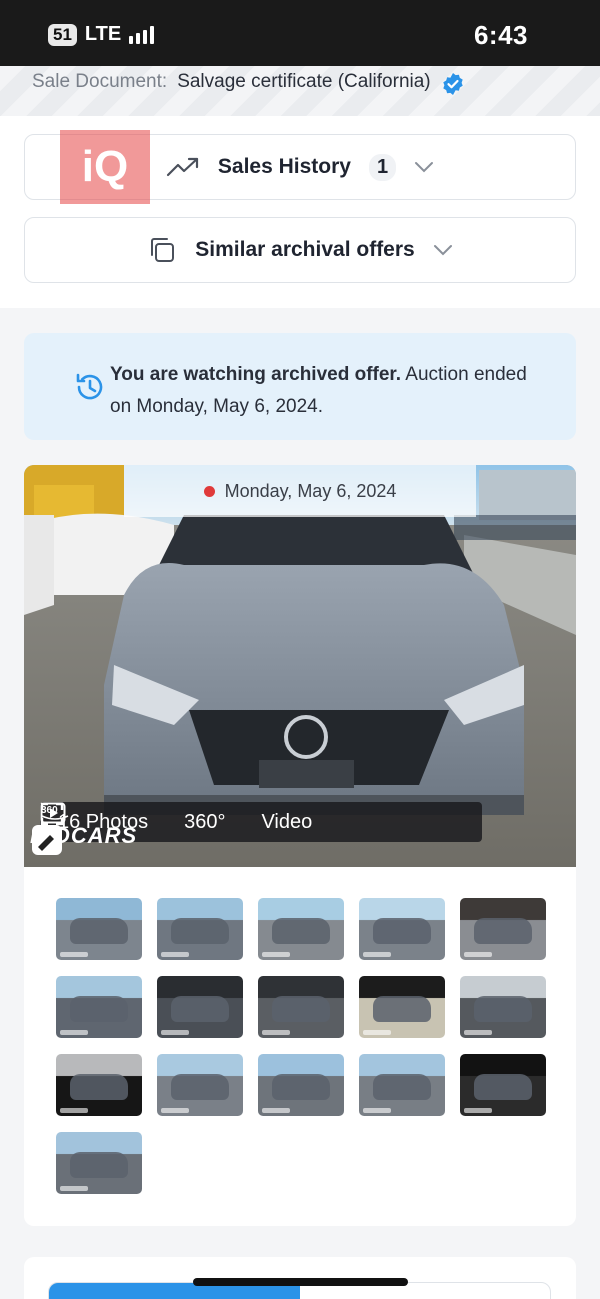 This screenshot has height=1299, width=600. What do you see at coordinates (287, 821) in the screenshot?
I see `video-label: Video` at bounding box center [287, 821].